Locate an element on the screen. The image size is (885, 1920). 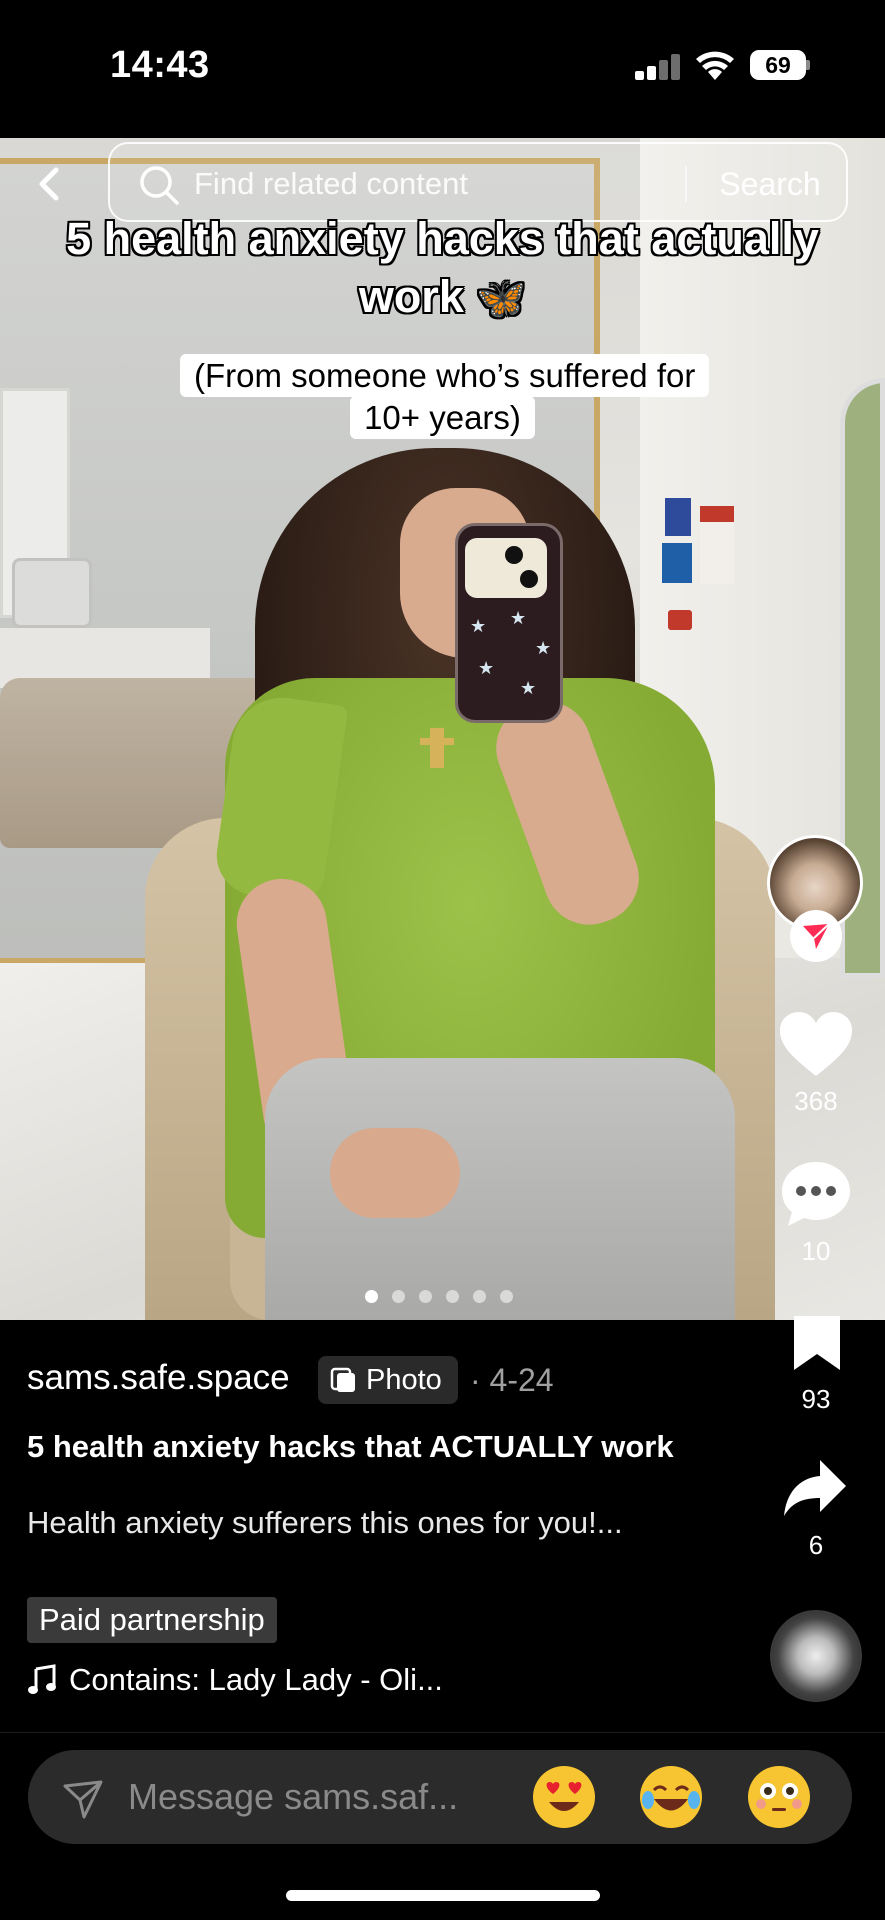
paid-partnership-badge: Paid partnership is located at coordinates (152, 1620).